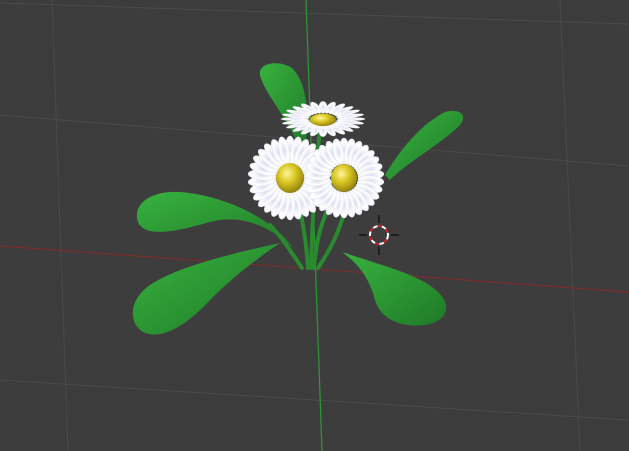  Describe the element at coordinates (424, 145) in the screenshot. I see `leaf-top-right` at that location.